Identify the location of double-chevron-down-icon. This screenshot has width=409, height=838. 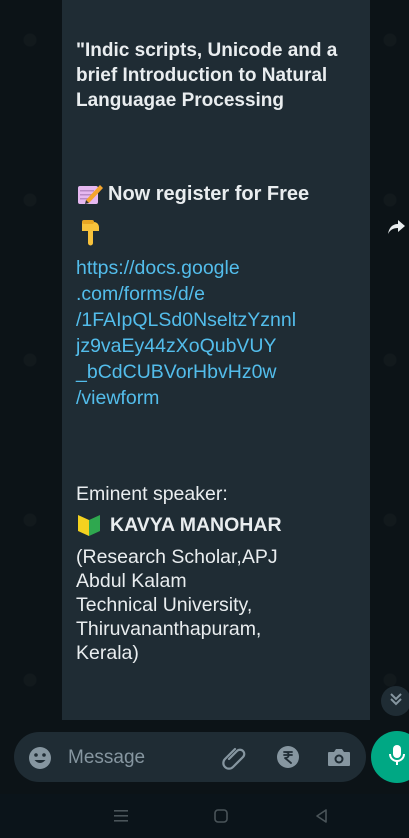
(396, 701).